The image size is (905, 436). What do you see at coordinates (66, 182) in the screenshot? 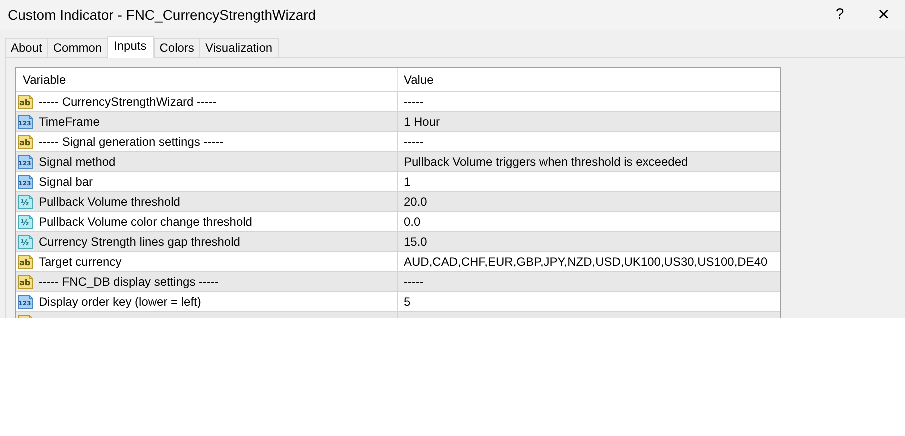
I see `variable-name: Signal bar` at bounding box center [66, 182].